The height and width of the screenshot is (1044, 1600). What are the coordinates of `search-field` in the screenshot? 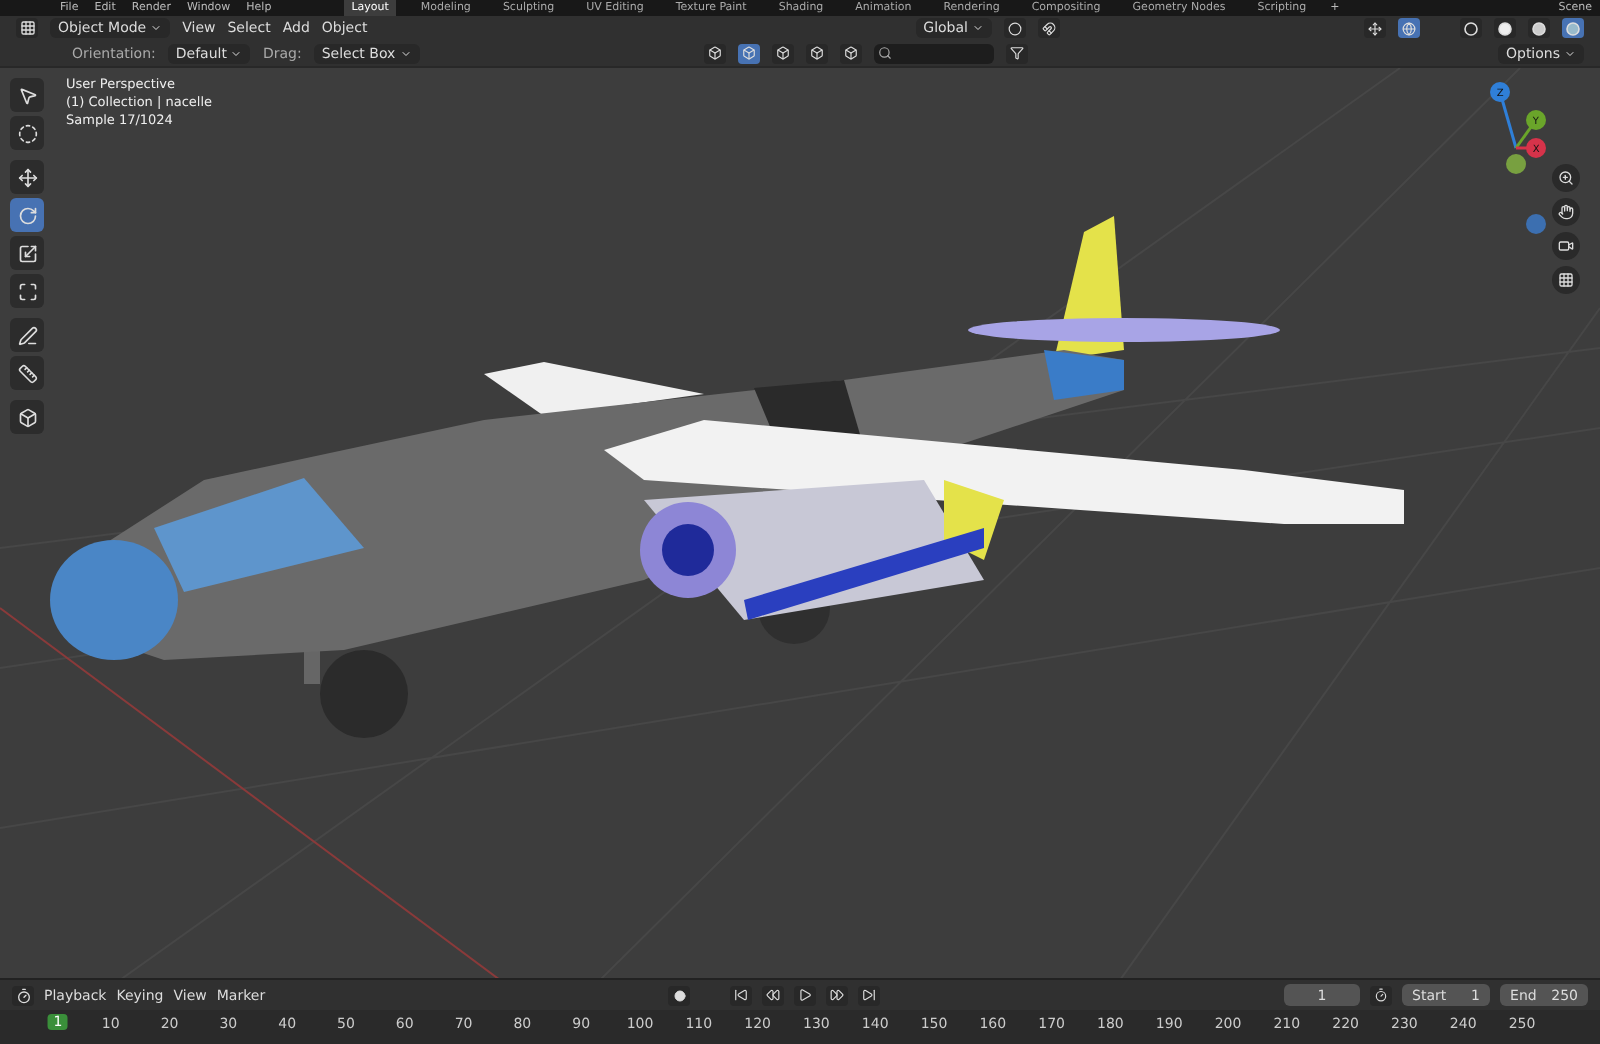 It's located at (933, 53).